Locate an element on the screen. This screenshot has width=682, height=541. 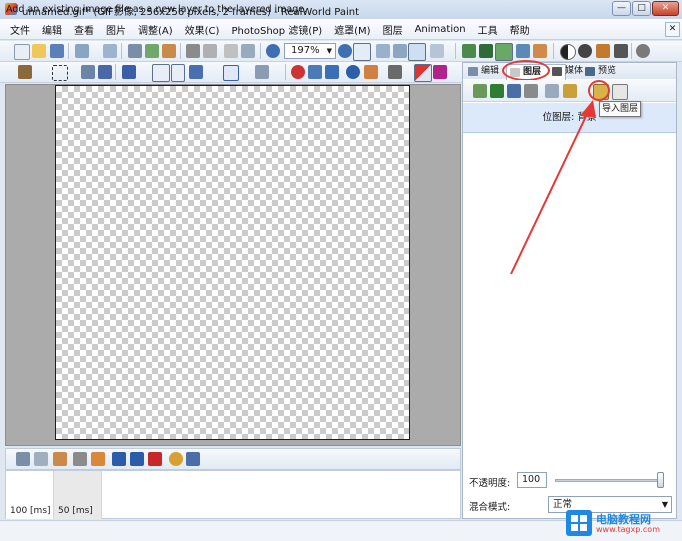
paste-frame-icon is located at coordinates (60, 459).